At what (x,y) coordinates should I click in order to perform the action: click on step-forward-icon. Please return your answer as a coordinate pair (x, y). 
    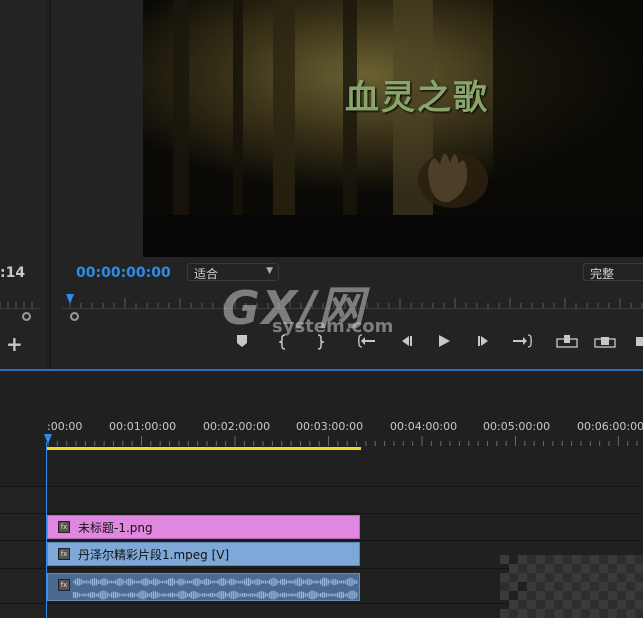
    Looking at the image, I should click on (484, 343).